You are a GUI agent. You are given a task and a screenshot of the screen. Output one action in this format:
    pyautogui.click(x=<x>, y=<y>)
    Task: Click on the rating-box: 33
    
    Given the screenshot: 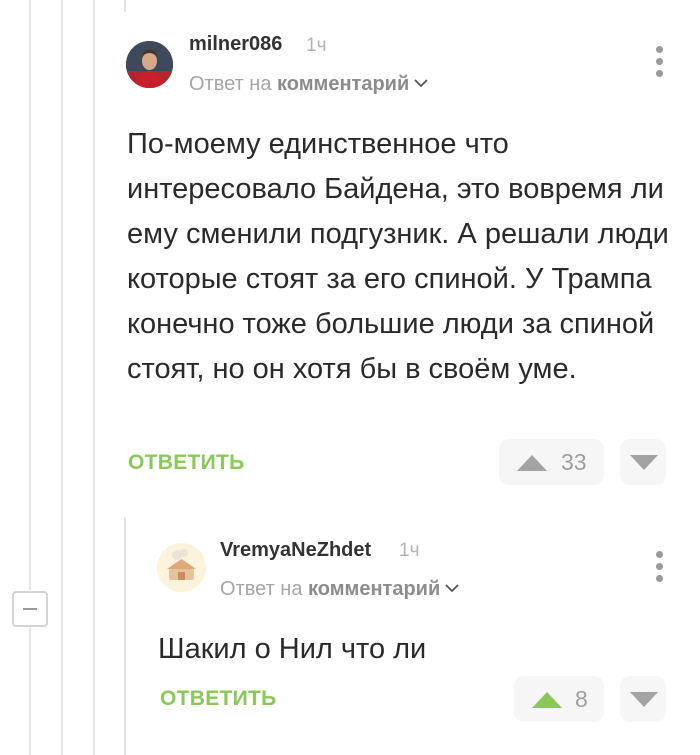 What is the action you would take?
    pyautogui.click(x=551, y=462)
    